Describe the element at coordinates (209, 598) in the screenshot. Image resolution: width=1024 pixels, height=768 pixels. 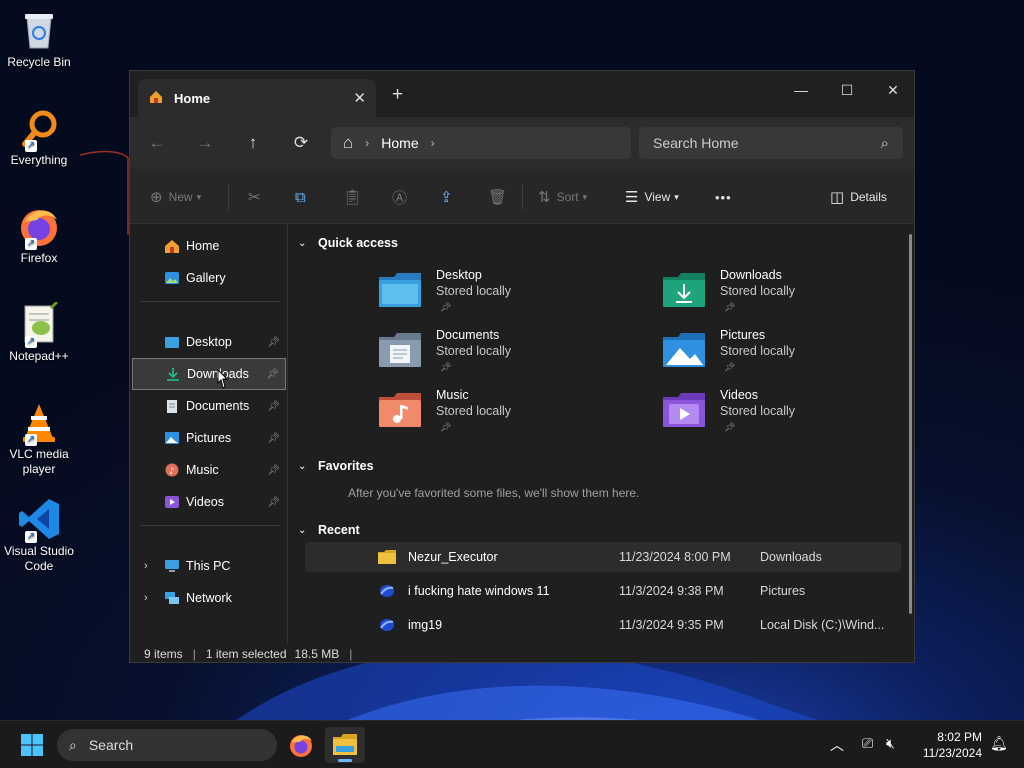
I see `sidebar-item-network: › Network` at that location.